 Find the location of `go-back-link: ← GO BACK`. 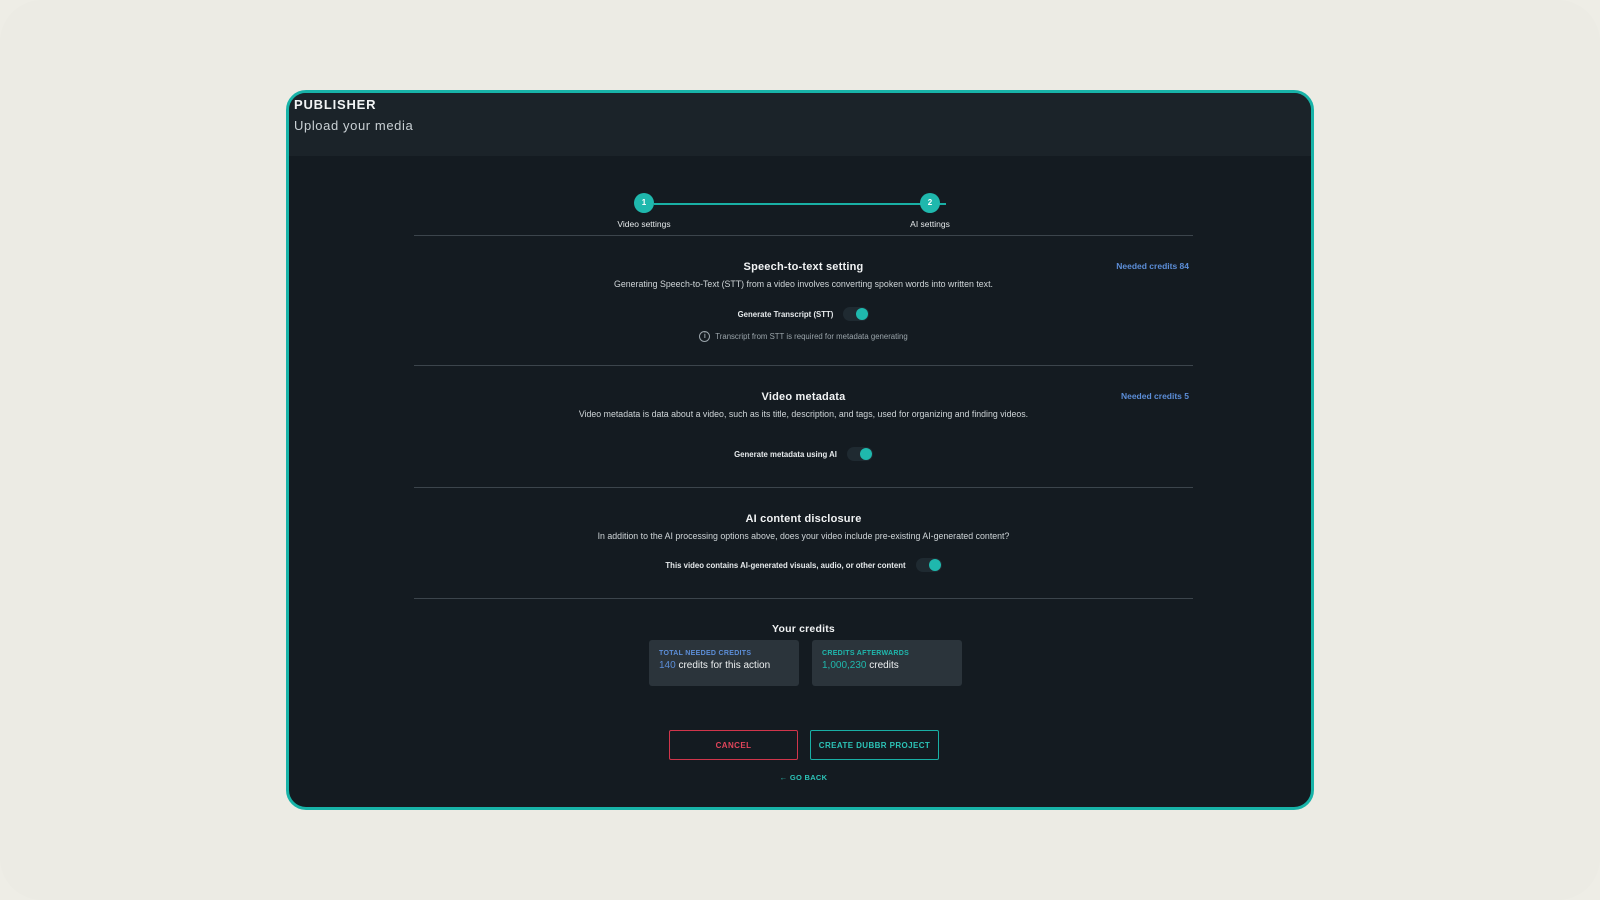

go-back-link: ← GO BACK is located at coordinates (803, 777).